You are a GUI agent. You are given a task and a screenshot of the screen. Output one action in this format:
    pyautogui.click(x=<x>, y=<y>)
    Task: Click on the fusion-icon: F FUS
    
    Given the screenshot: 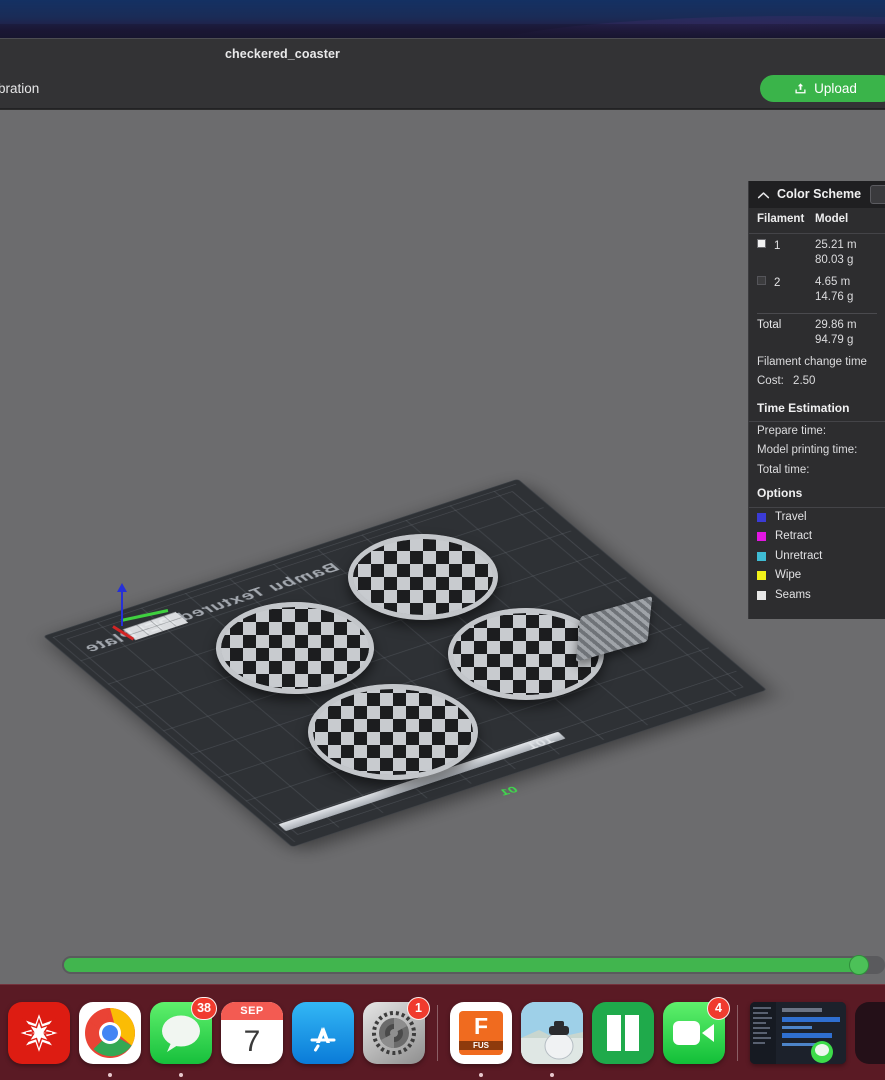 What is the action you would take?
    pyautogui.click(x=481, y=1032)
    